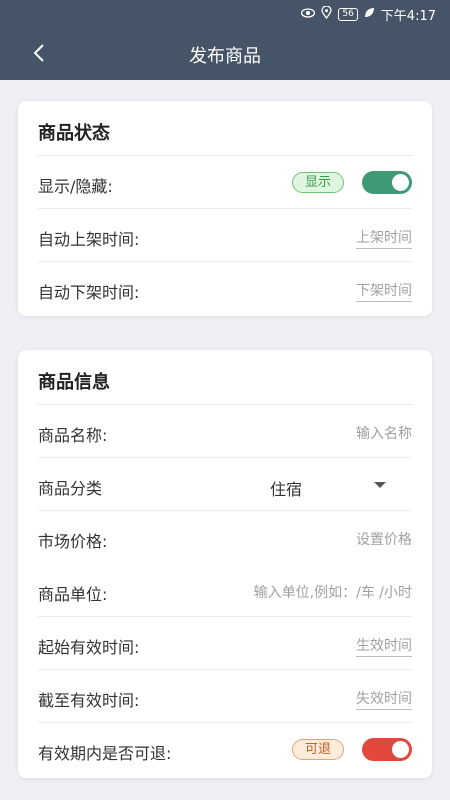  Describe the element at coordinates (89, 700) in the screenshot. I see `end-time-label: 截至有效时间:` at that location.